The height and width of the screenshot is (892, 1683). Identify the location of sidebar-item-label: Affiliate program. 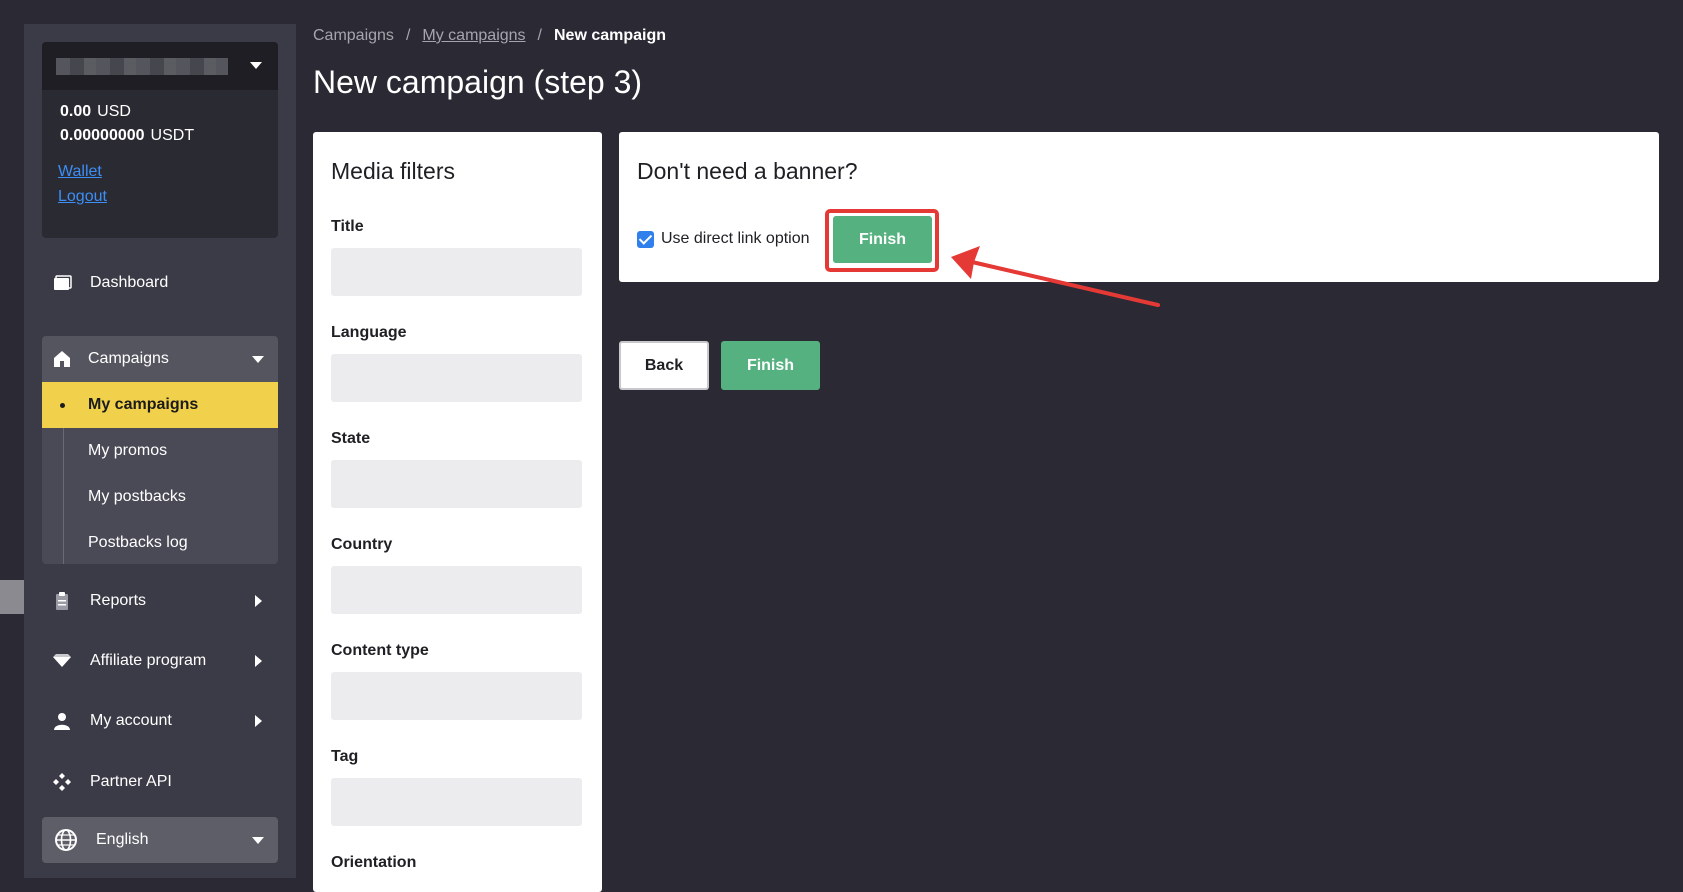
(148, 660).